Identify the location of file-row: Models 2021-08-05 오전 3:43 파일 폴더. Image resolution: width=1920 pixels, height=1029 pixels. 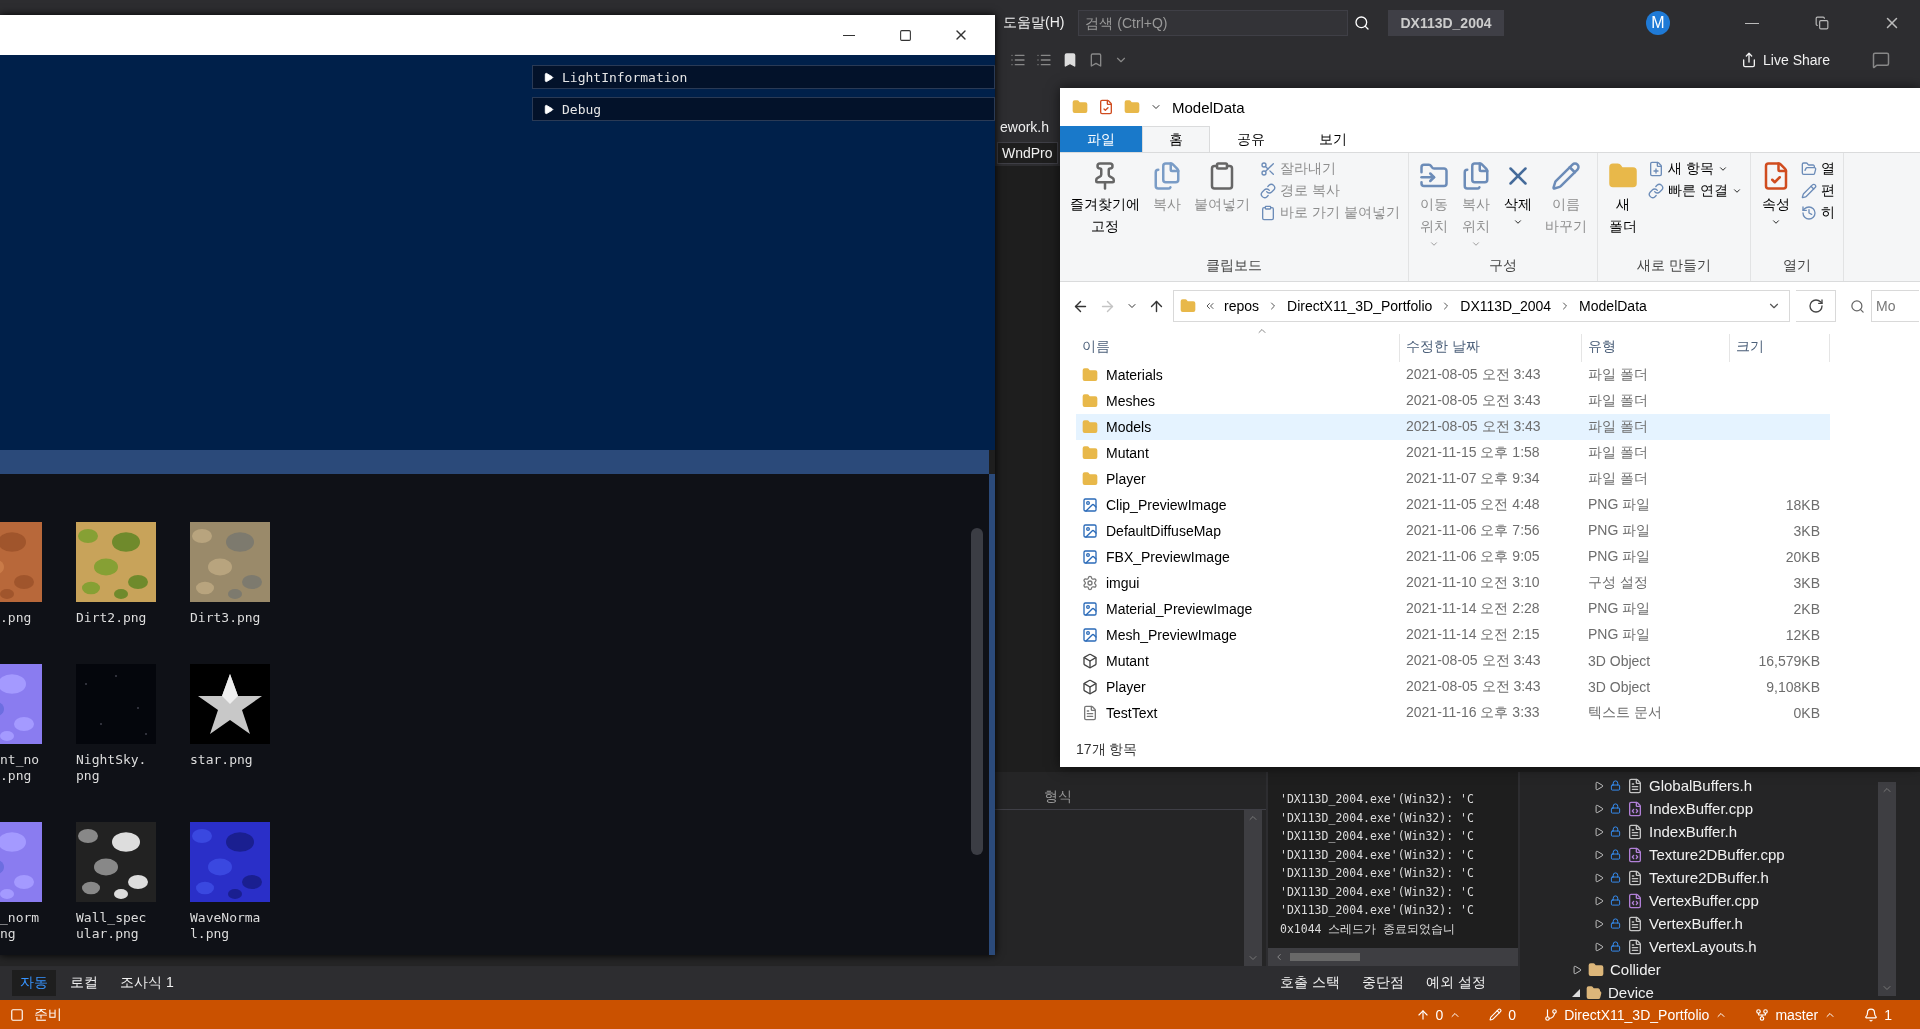
(1453, 427).